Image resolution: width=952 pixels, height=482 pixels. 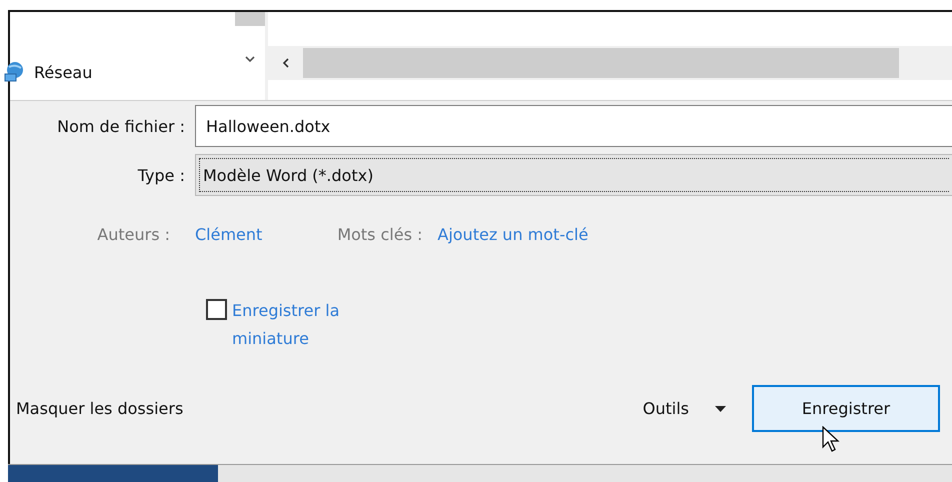 I want to click on cursor-icon, so click(x=831, y=439).